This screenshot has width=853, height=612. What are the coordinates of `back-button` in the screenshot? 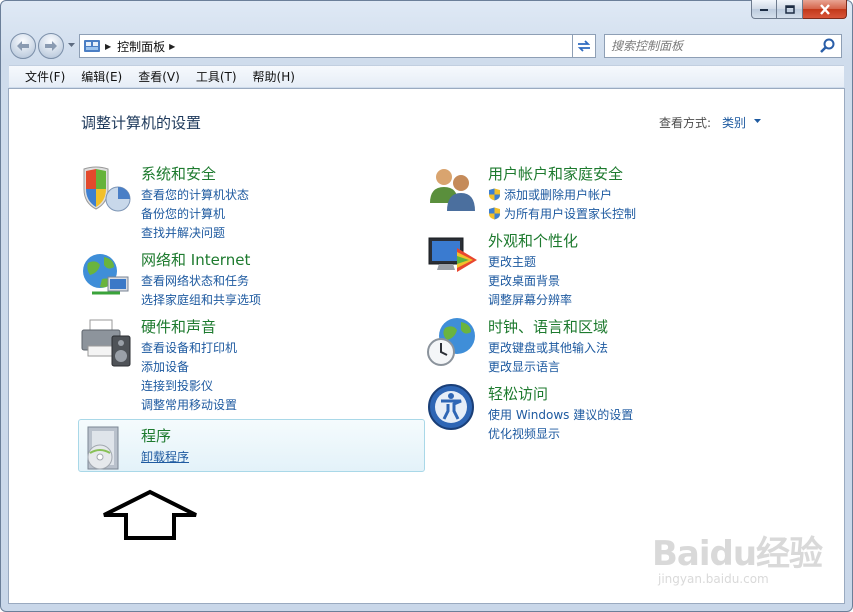 It's located at (23, 46).